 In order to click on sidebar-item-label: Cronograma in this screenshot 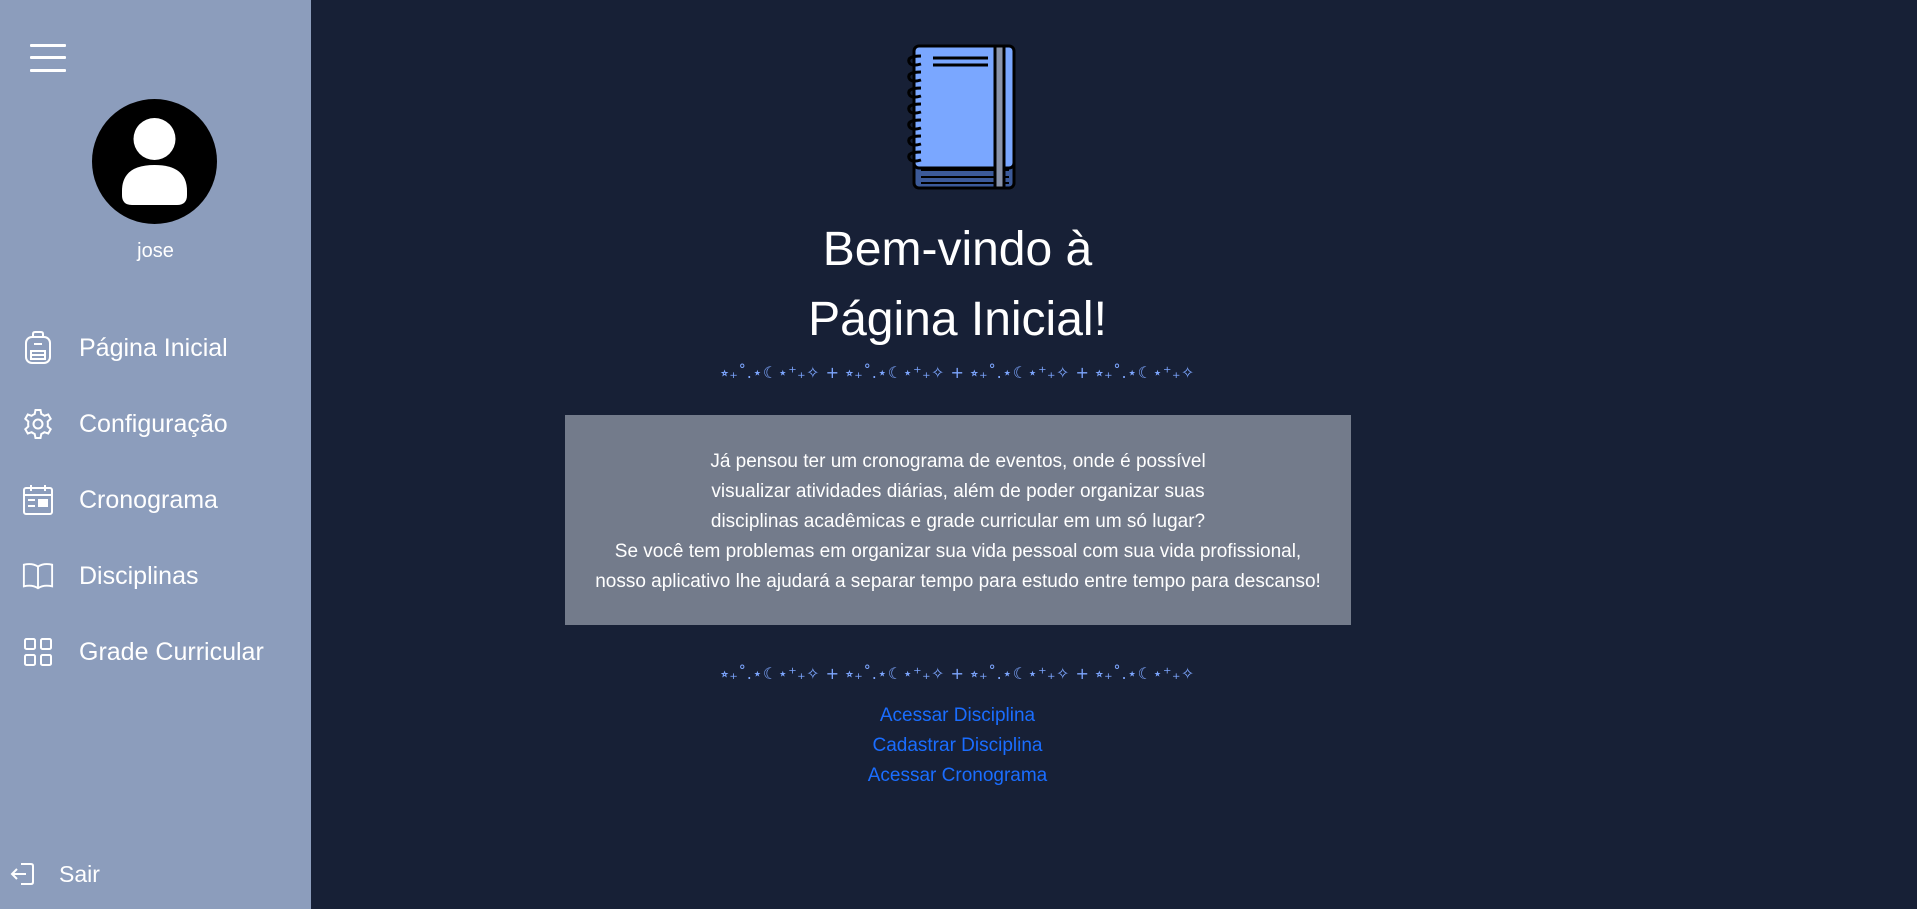, I will do `click(148, 499)`.